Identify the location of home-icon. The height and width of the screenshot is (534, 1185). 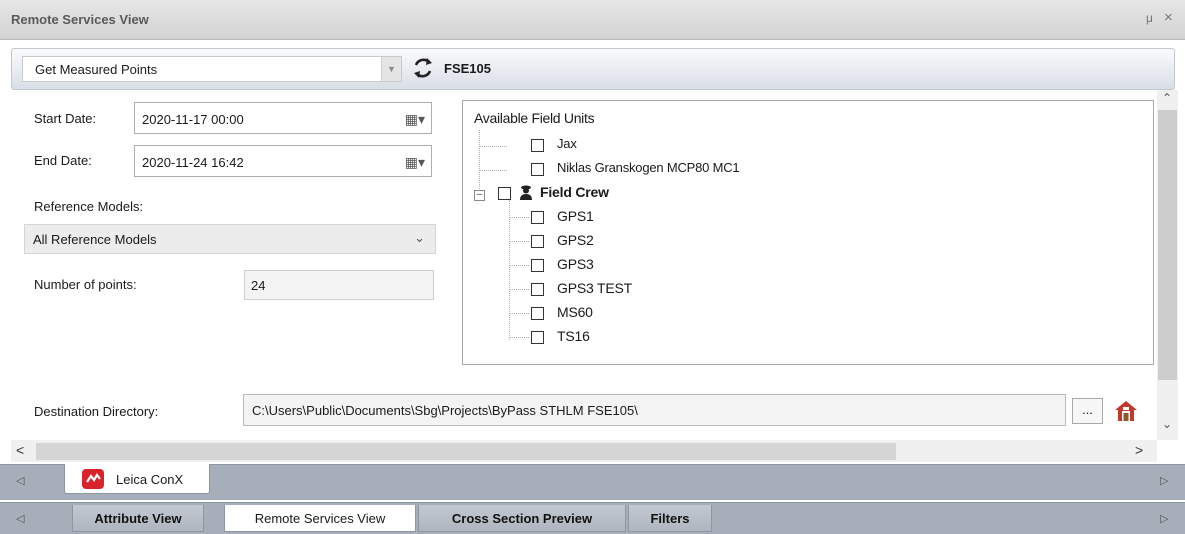
(1126, 411).